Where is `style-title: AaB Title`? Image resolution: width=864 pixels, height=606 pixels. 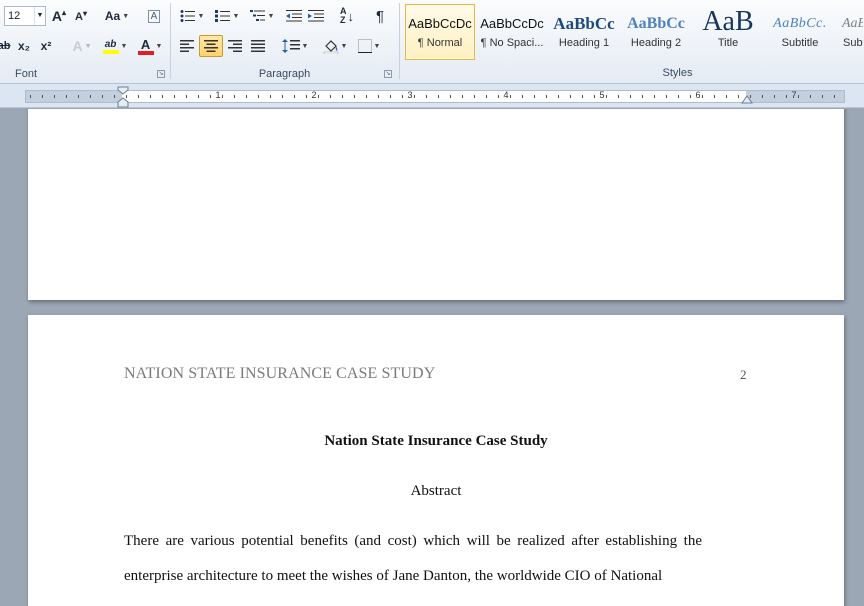 style-title: AaB Title is located at coordinates (728, 32).